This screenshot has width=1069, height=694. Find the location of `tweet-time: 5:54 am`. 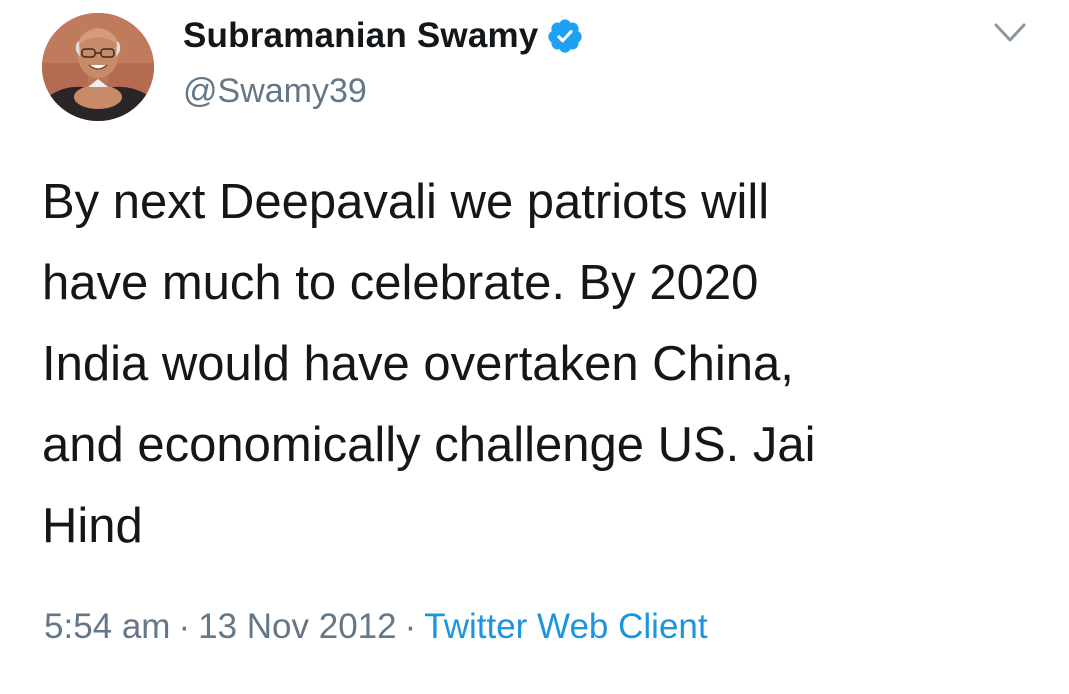

tweet-time: 5:54 am is located at coordinates (107, 626).